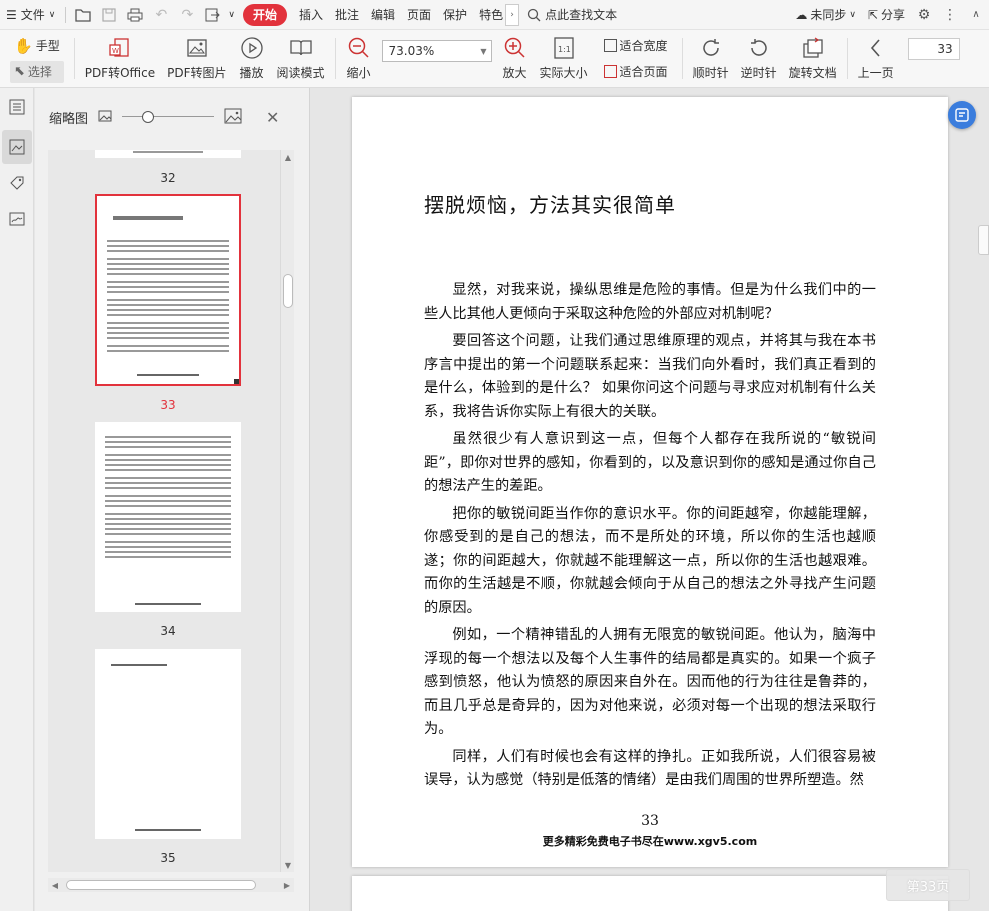 The image size is (989, 911). Describe the element at coordinates (813, 58) in the screenshot. I see `rotate-document-button: 旋转文档` at that location.